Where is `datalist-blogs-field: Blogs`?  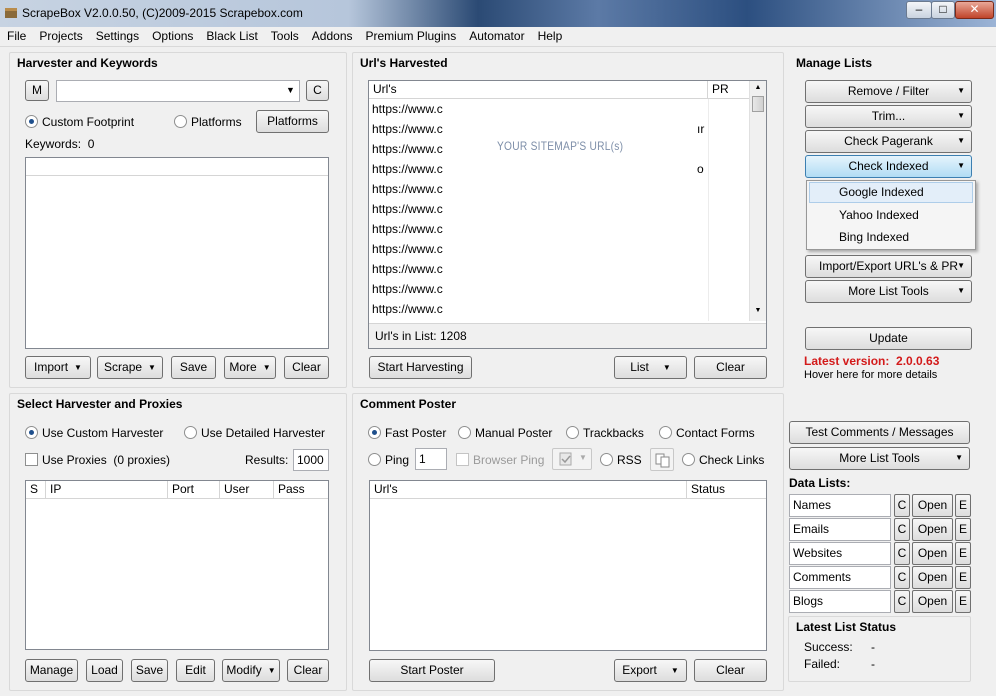 datalist-blogs-field: Blogs is located at coordinates (840, 601).